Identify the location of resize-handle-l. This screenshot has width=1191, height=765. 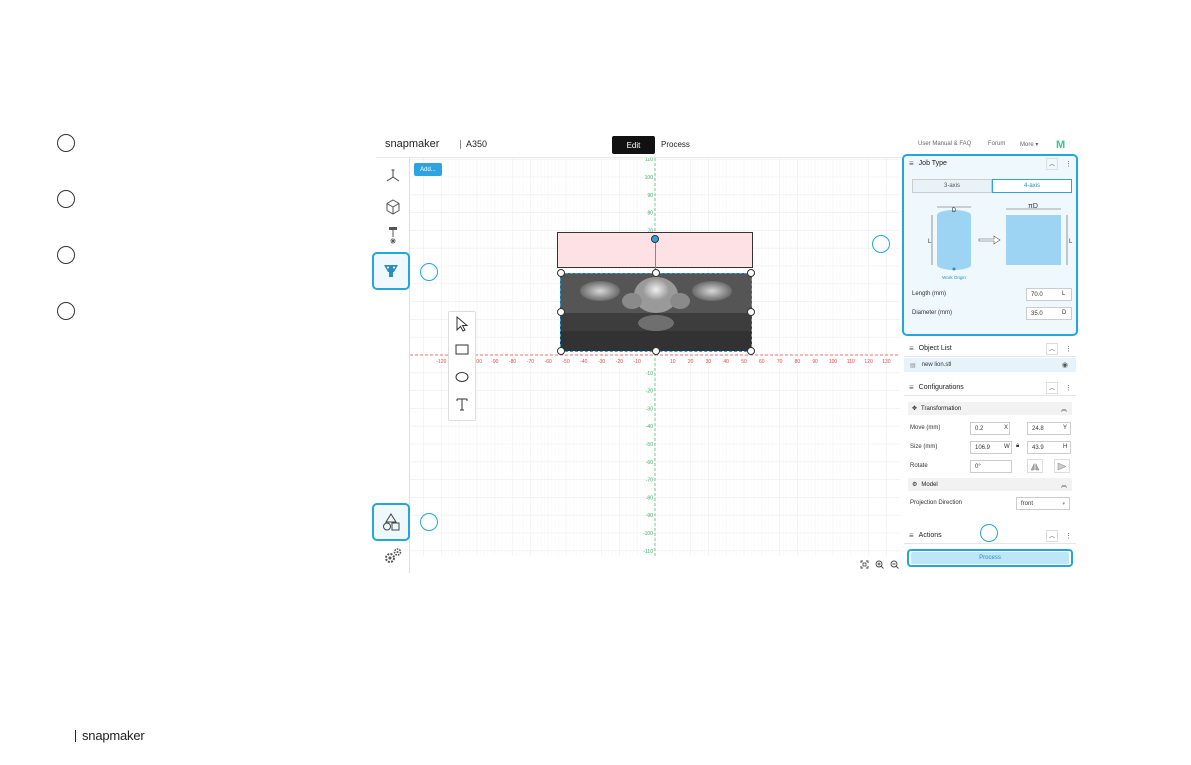
(561, 312).